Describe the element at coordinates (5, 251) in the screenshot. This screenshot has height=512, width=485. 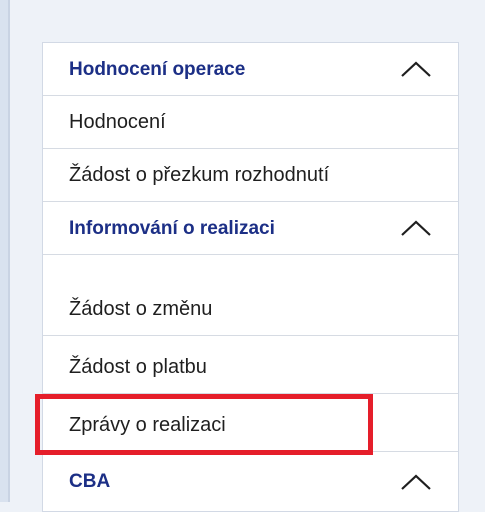
I see `left-rail` at that location.